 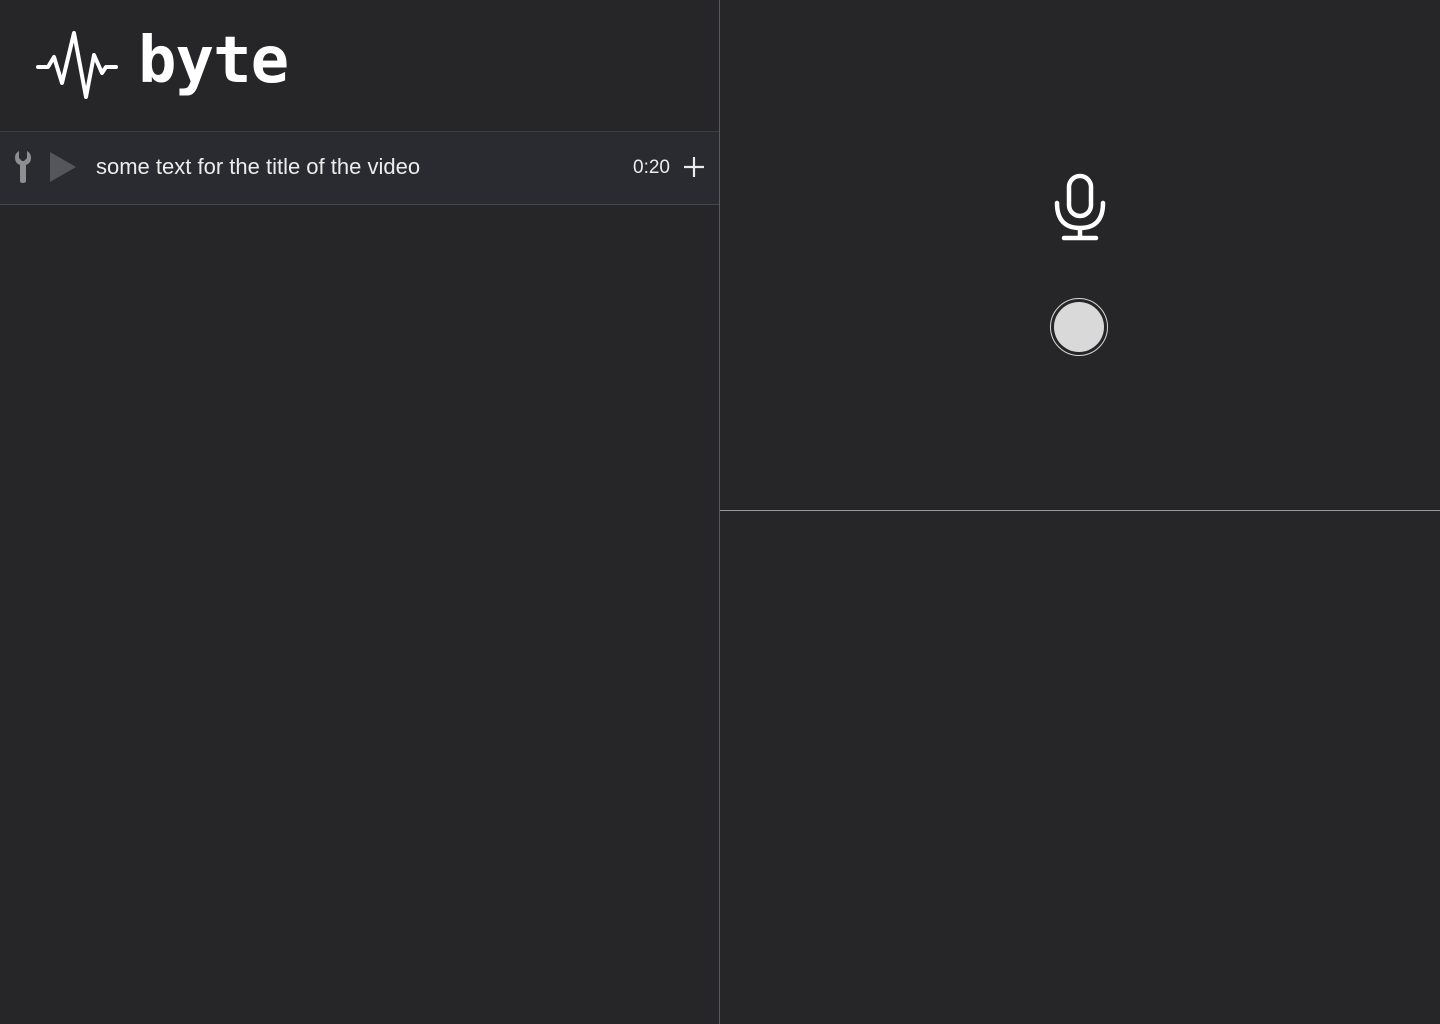 What do you see at coordinates (213, 61) in the screenshot?
I see `logo-text: byte` at bounding box center [213, 61].